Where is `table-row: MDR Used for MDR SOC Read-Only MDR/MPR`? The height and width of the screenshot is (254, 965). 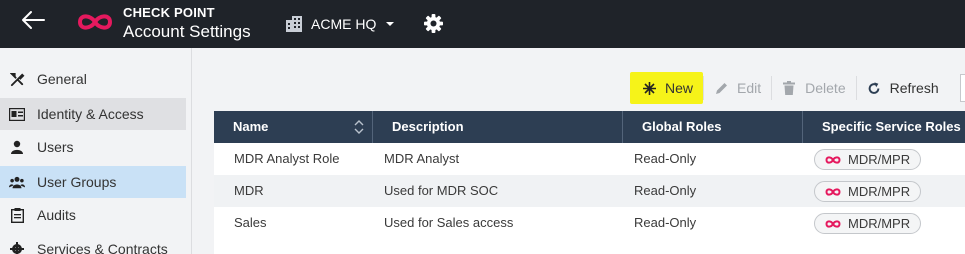 table-row: MDR Used for MDR SOC Read-Only MDR/MPR is located at coordinates (589, 191).